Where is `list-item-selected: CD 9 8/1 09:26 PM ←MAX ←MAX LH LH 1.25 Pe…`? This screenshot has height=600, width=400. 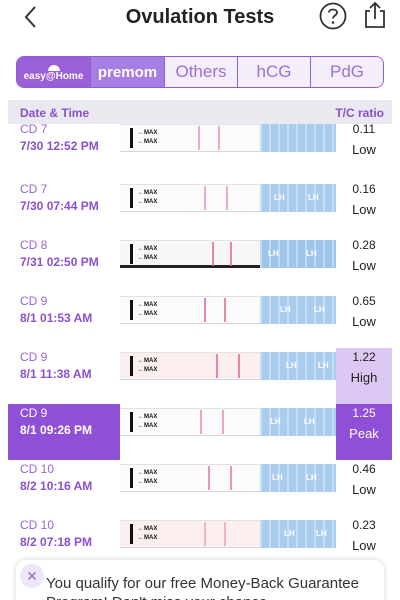
list-item-selected: CD 9 8/1 09:26 PM ←MAX ←MAX LH LH 1.25 Pe… is located at coordinates (200, 432).